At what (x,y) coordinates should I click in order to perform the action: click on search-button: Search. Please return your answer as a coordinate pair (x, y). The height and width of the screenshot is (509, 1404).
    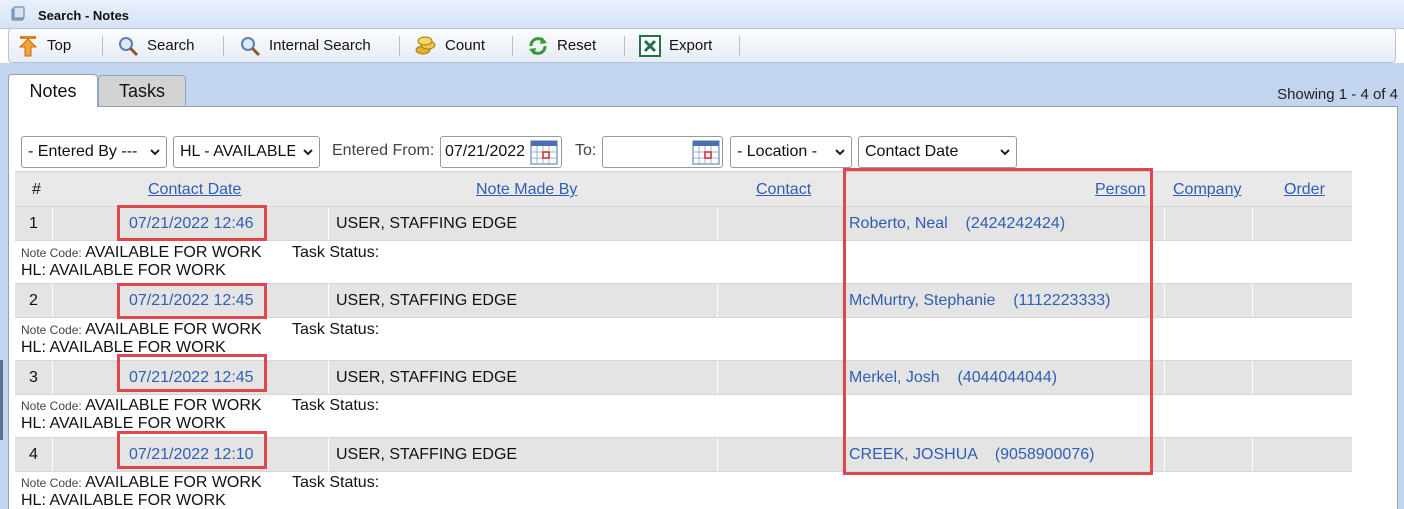
    Looking at the image, I should click on (156, 45).